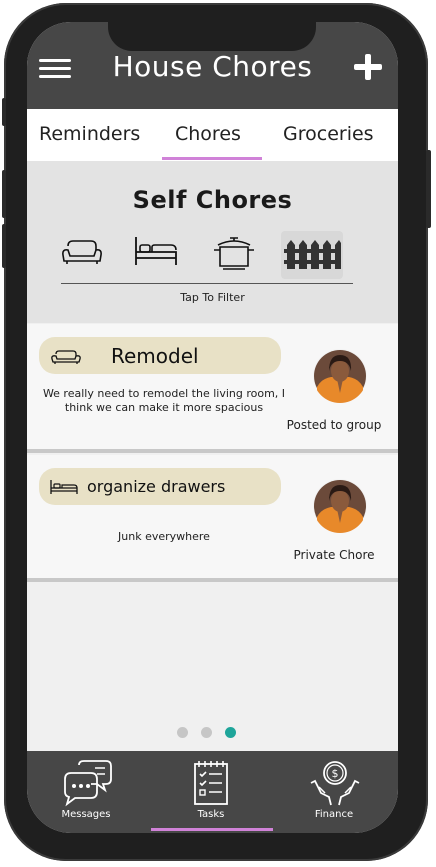  Describe the element at coordinates (207, 283) in the screenshot. I see `filter-divider` at that location.